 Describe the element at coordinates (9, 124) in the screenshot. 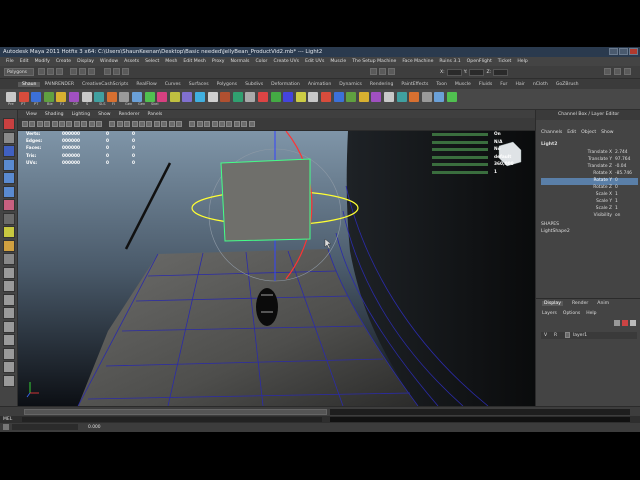

I see `select-tool-icon` at that location.